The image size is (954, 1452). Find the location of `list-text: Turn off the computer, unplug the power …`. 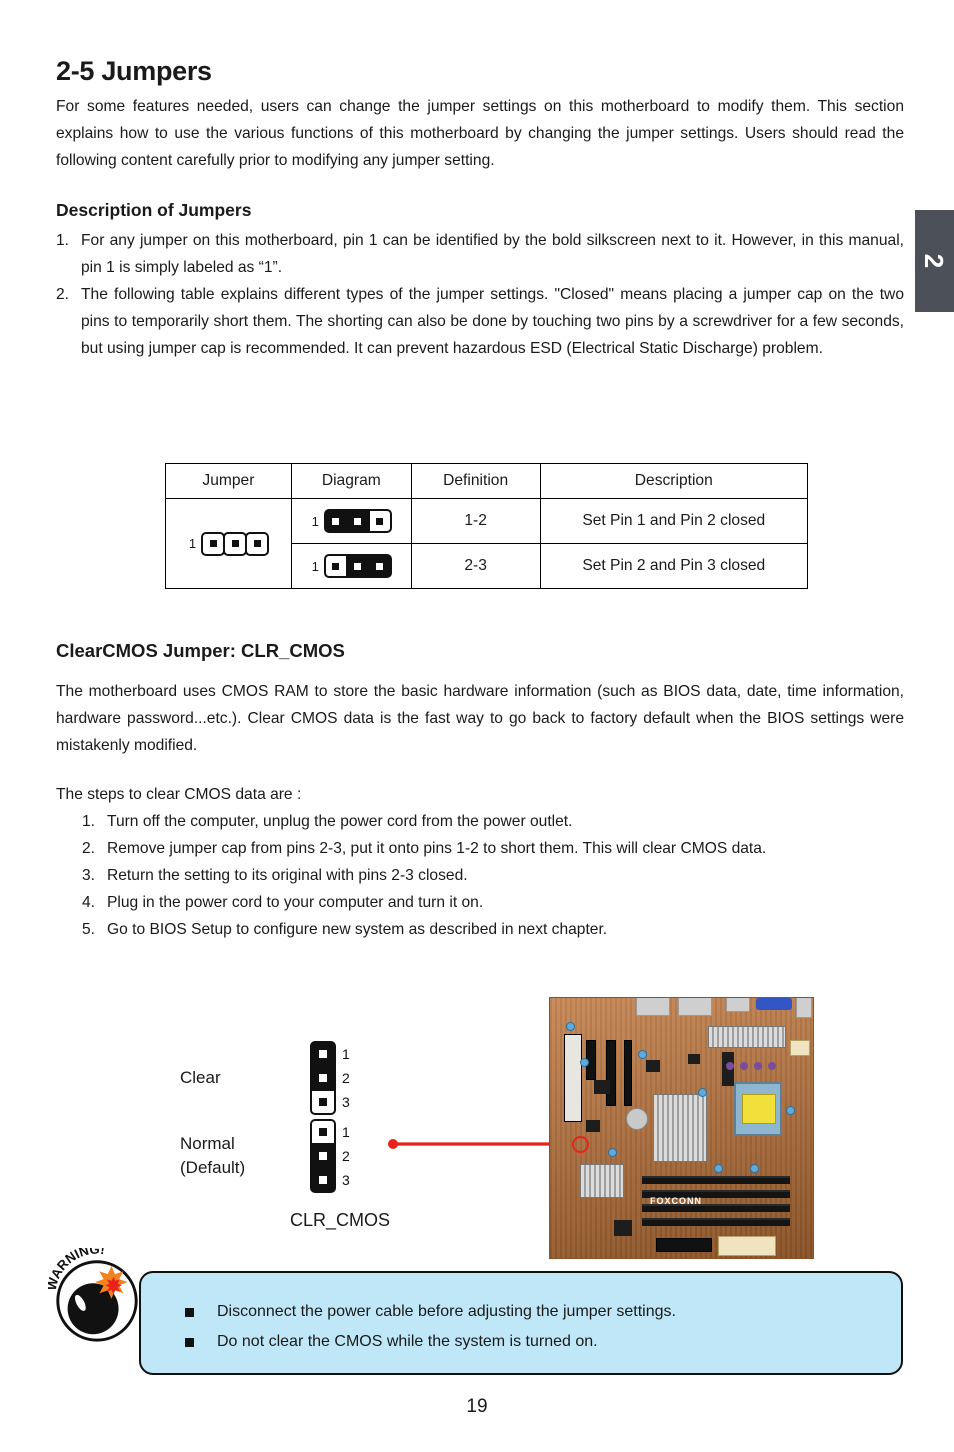

list-text: Turn off the computer, unplug the power … is located at coordinates (340, 821).